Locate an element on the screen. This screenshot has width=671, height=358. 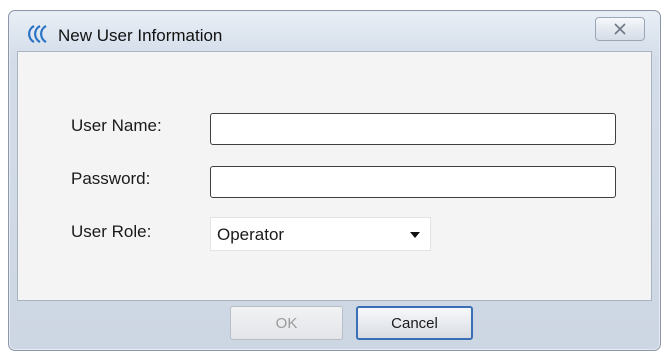
window-title: New User Information is located at coordinates (140, 35).